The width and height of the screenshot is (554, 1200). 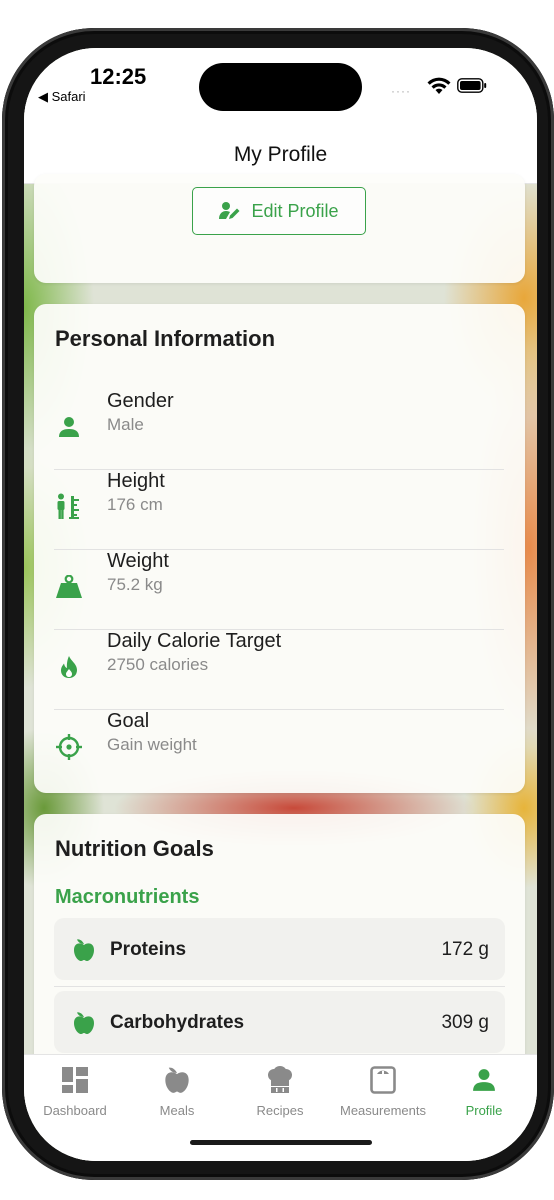 I want to click on info-label: Weight, so click(x=138, y=561).